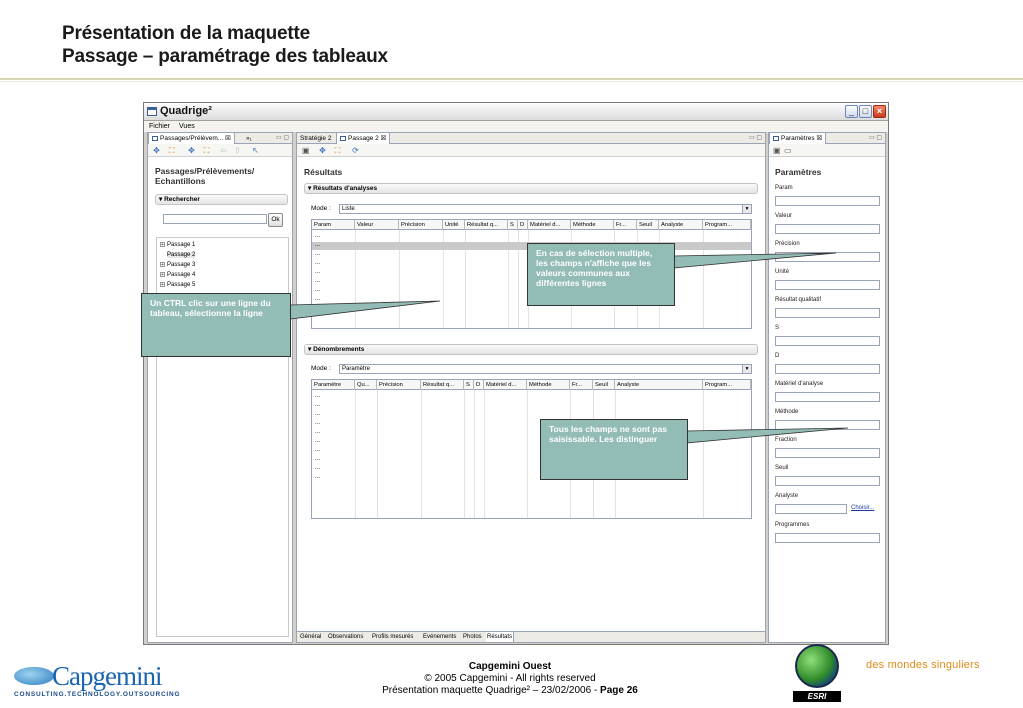 Image resolution: width=1023 pixels, height=708 pixels. I want to click on ok-button: Ok, so click(275, 220).